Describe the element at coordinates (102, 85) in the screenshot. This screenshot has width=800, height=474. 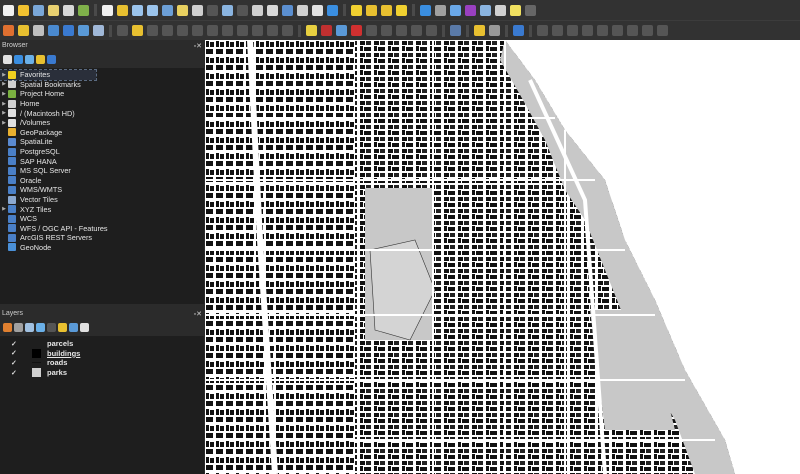
I see `browser-item: ▶ Spatial Bookmarks` at that location.